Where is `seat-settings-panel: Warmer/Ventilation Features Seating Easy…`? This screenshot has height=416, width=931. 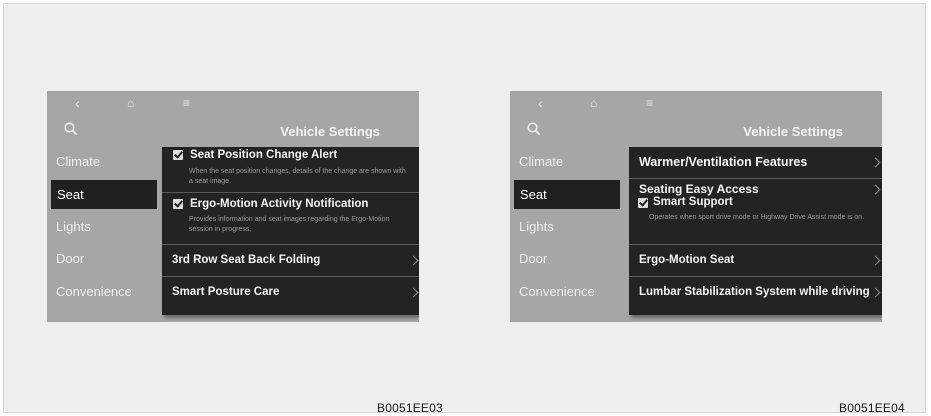 seat-settings-panel: Warmer/Ventilation Features Seating Easy… is located at coordinates (755, 231).